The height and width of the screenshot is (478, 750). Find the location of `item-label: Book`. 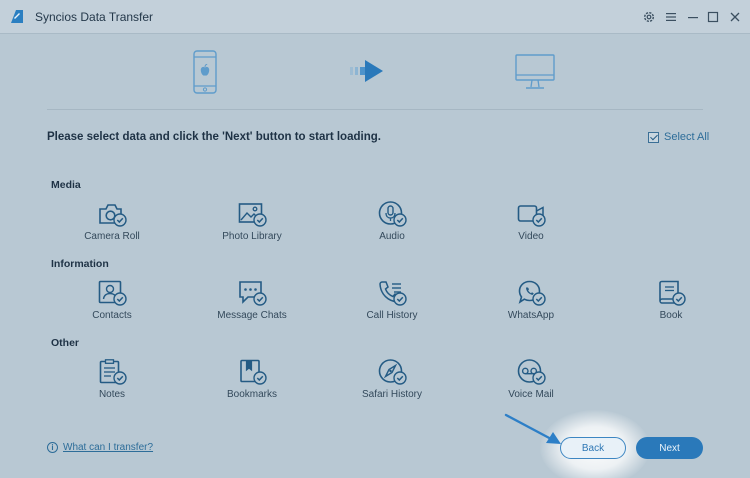

item-label: Book is located at coordinates (671, 315).